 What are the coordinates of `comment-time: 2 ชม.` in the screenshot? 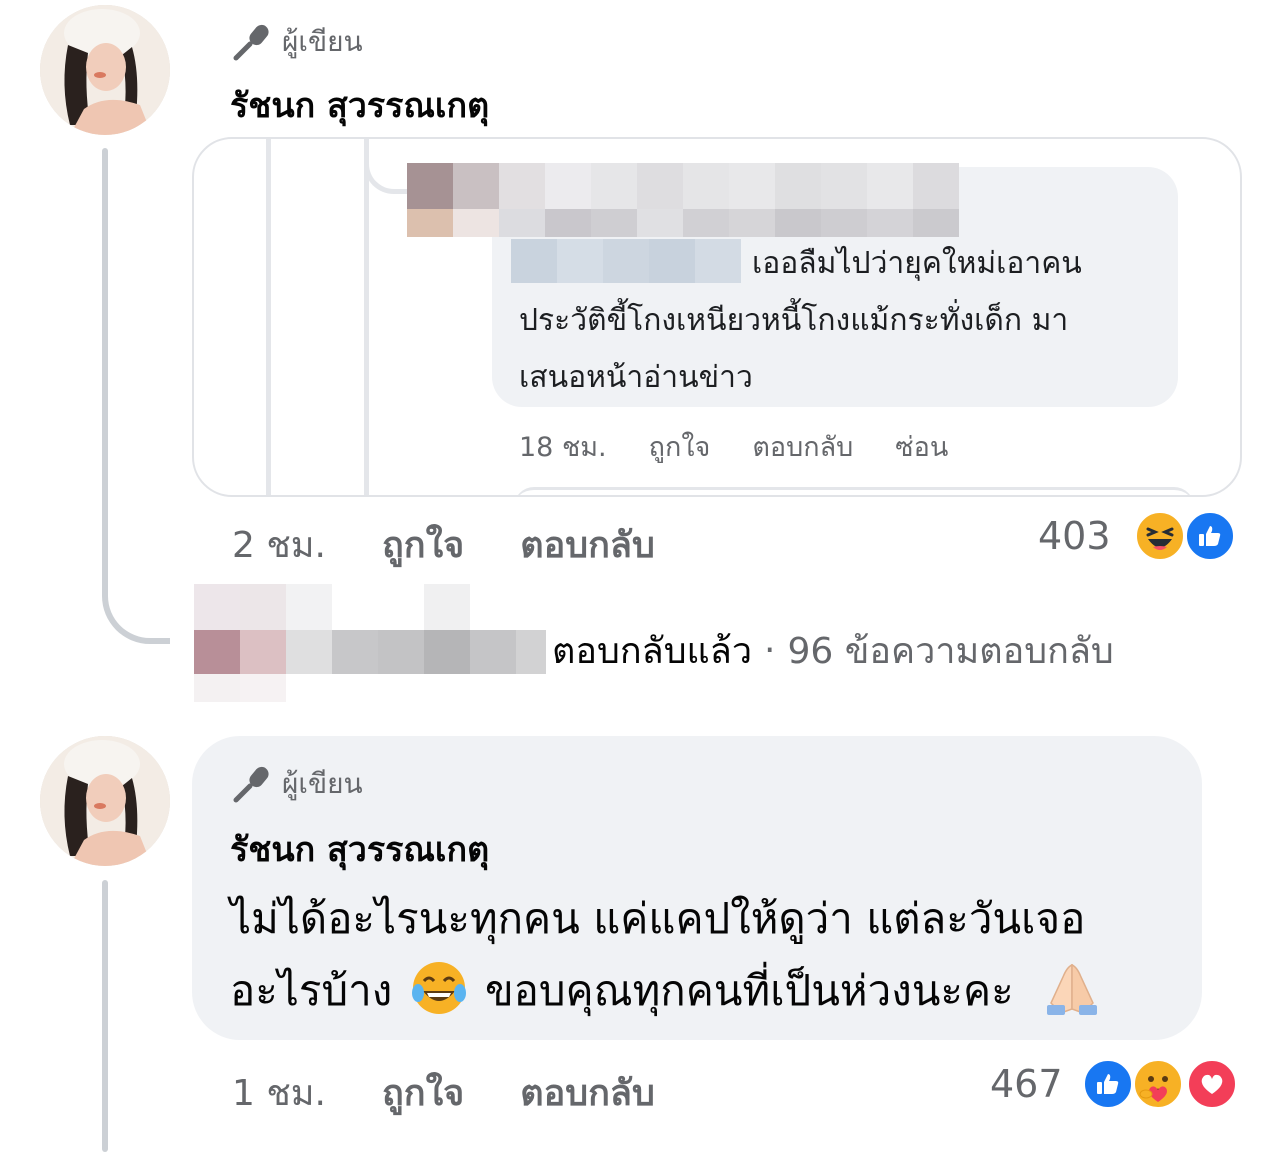 It's located at (279, 544).